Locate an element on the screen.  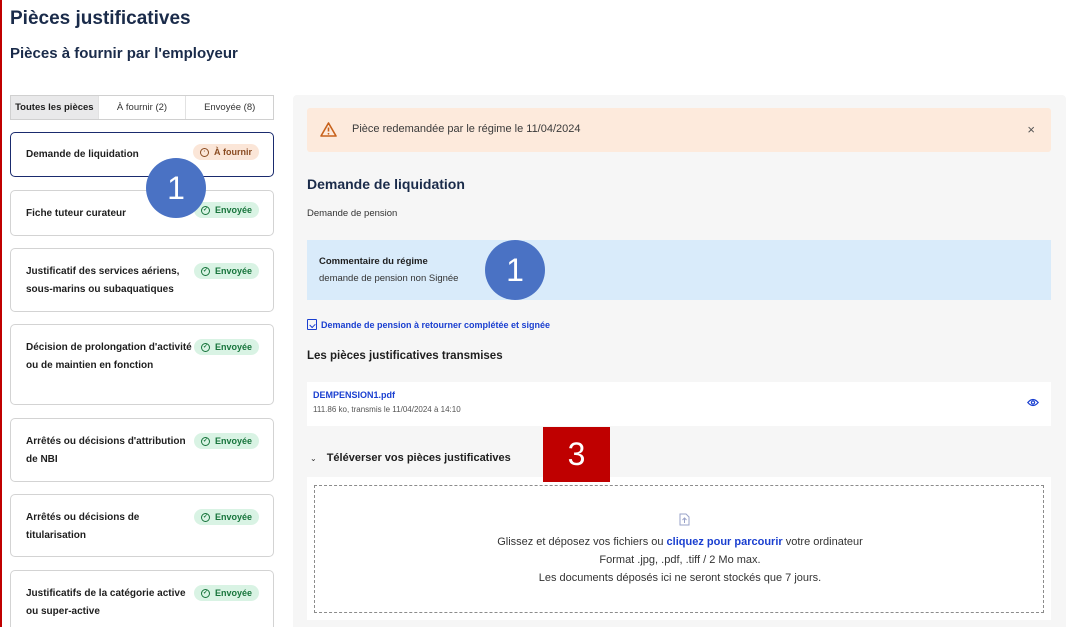
status-badge: · À fournir is located at coordinates (226, 152).